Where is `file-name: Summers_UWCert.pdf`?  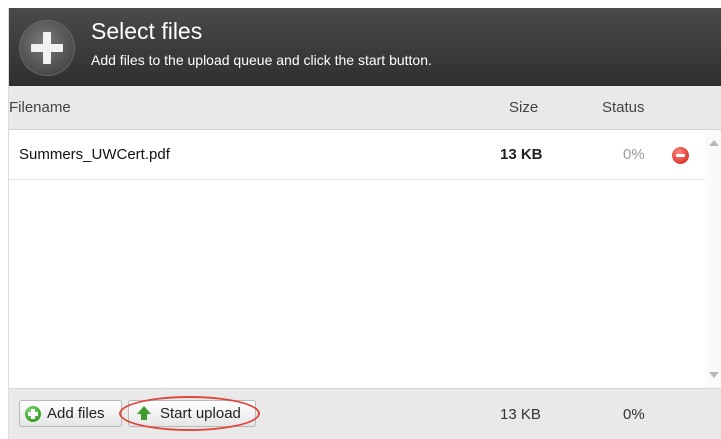 file-name: Summers_UWCert.pdf is located at coordinates (94, 154).